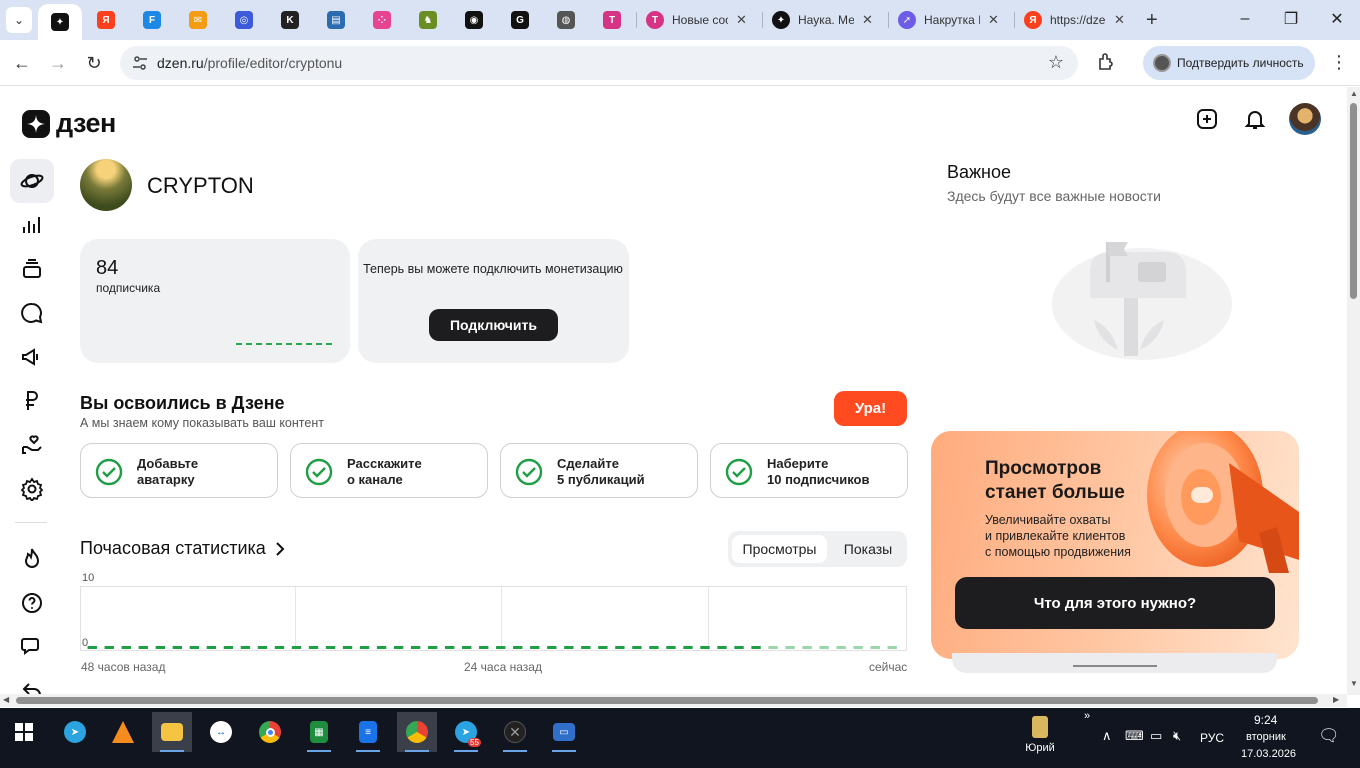  What do you see at coordinates (696, 20) in the screenshot?
I see `browser-tab: T Новые соо ✕` at bounding box center [696, 20].